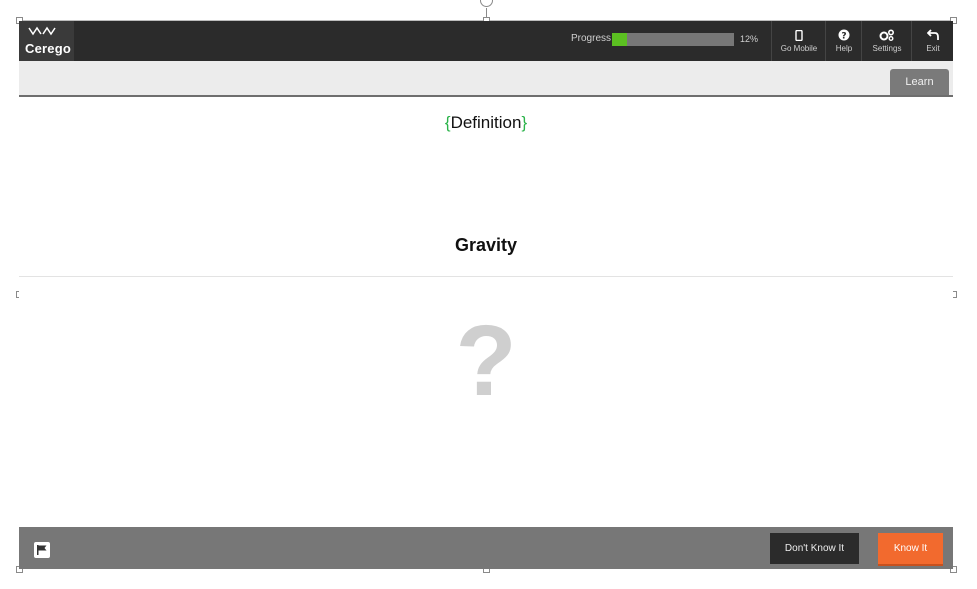 This screenshot has height=589, width=977. Describe the element at coordinates (910, 548) in the screenshot. I see `know-it-button: Know It` at that location.